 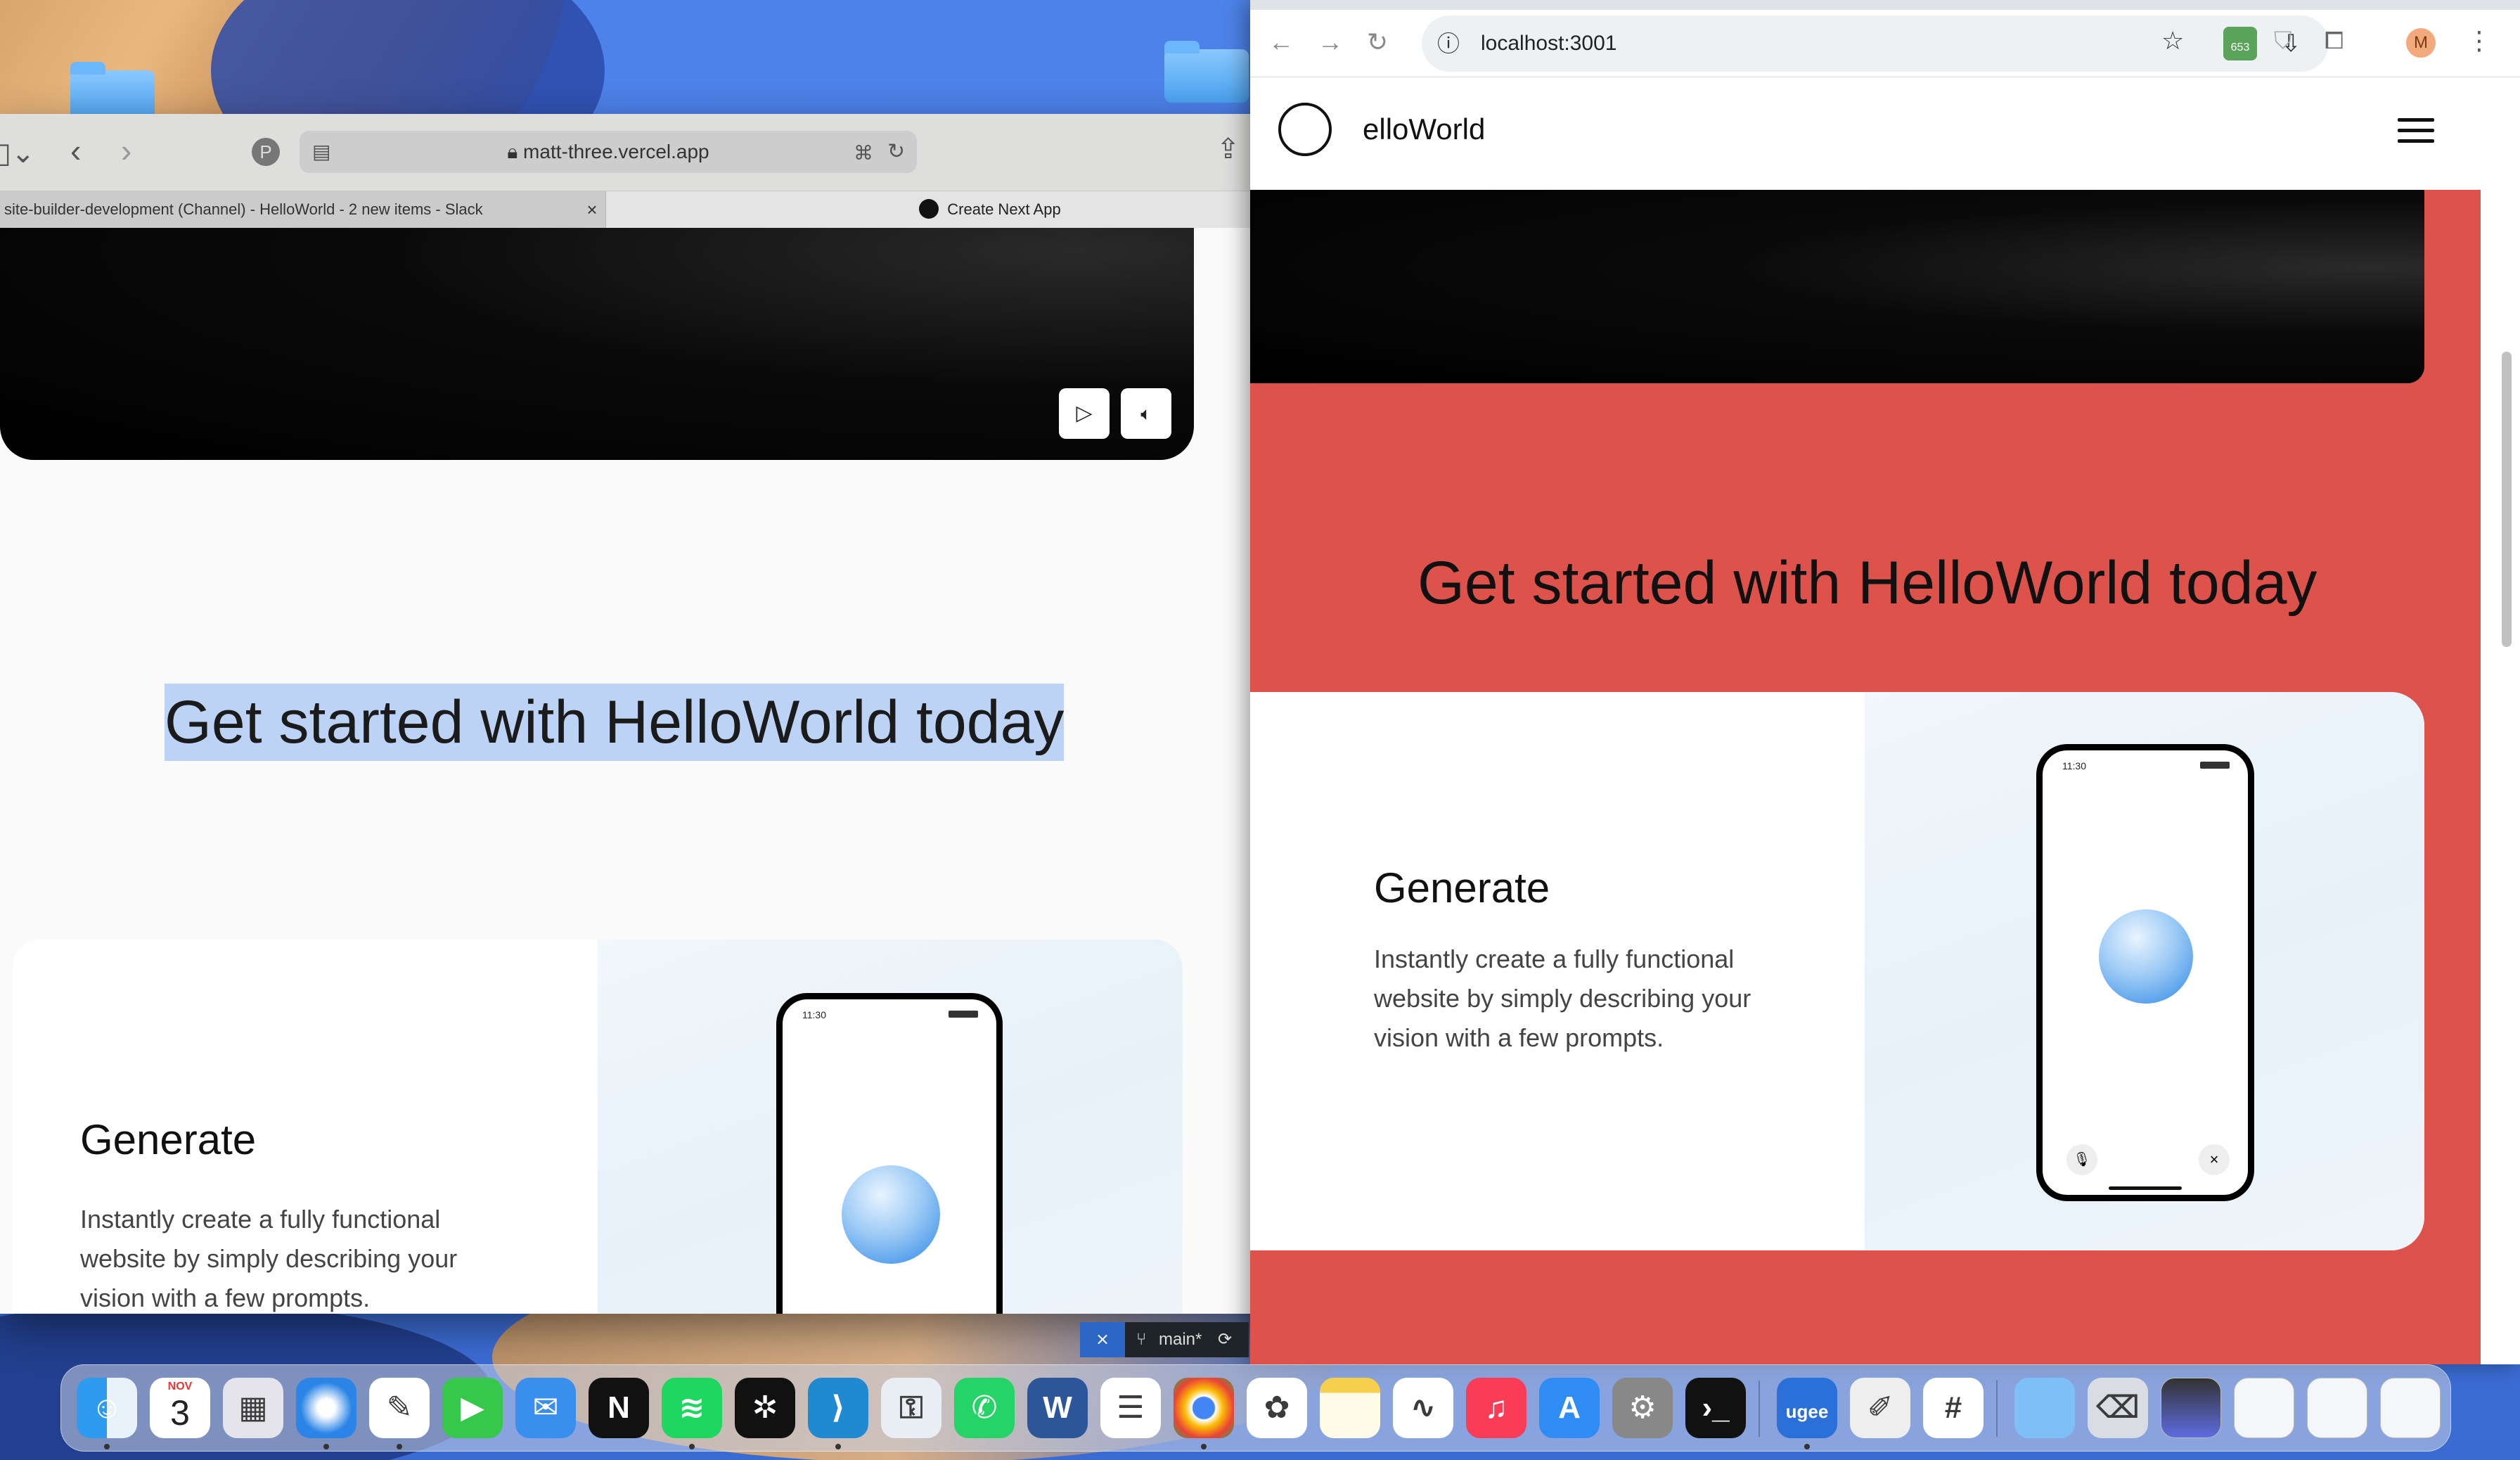 What do you see at coordinates (1875, 43) in the screenshot?
I see `omnibox: ⓘ localhost:3001 ⇩` at bounding box center [1875, 43].